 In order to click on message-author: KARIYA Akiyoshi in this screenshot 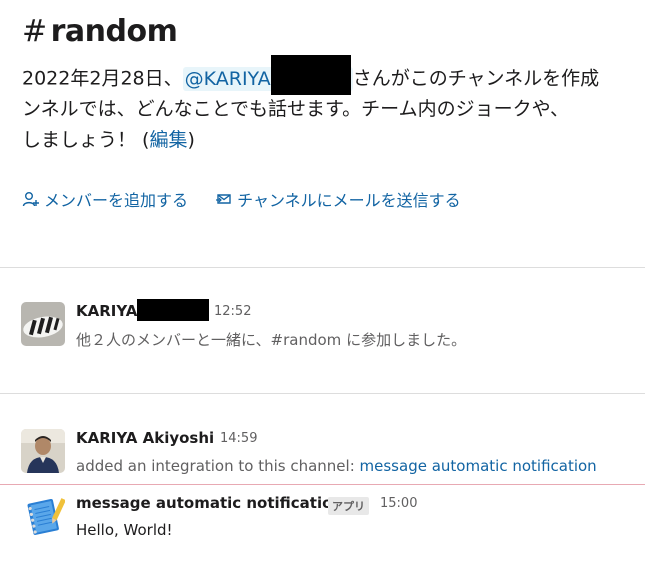, I will do `click(145, 438)`.